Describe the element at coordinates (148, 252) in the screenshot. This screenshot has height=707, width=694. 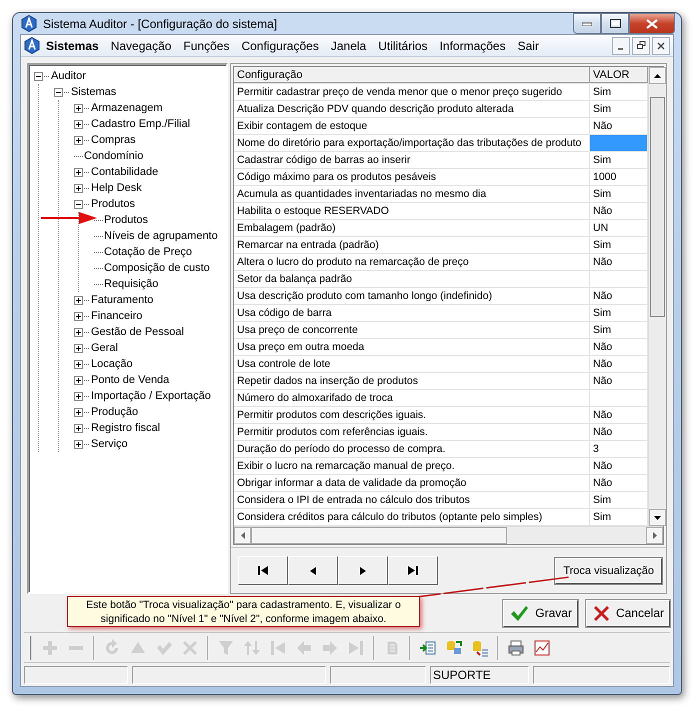
I see `tree-item: Cotação de Preço` at that location.